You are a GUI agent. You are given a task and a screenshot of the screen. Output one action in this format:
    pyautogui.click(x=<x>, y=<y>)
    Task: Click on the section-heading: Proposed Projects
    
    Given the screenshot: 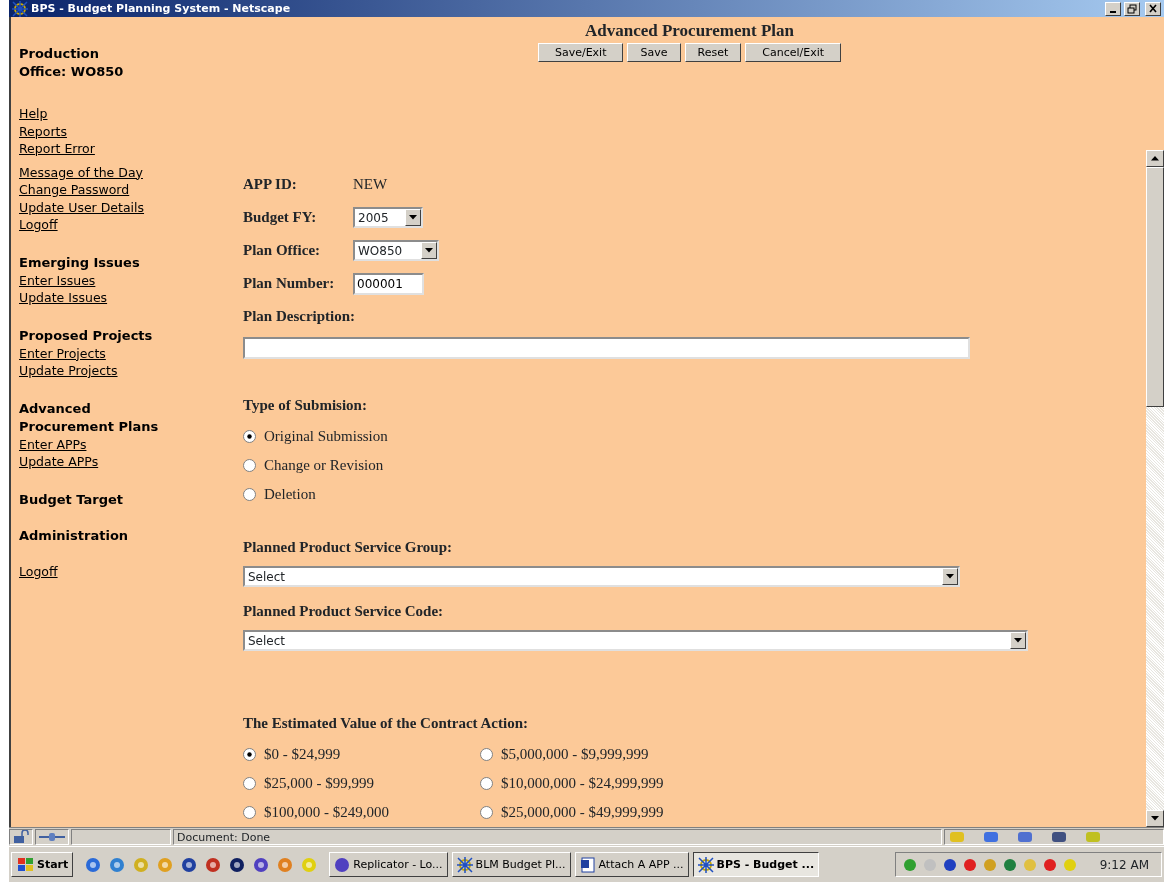 What is the action you would take?
    pyautogui.click(x=86, y=335)
    